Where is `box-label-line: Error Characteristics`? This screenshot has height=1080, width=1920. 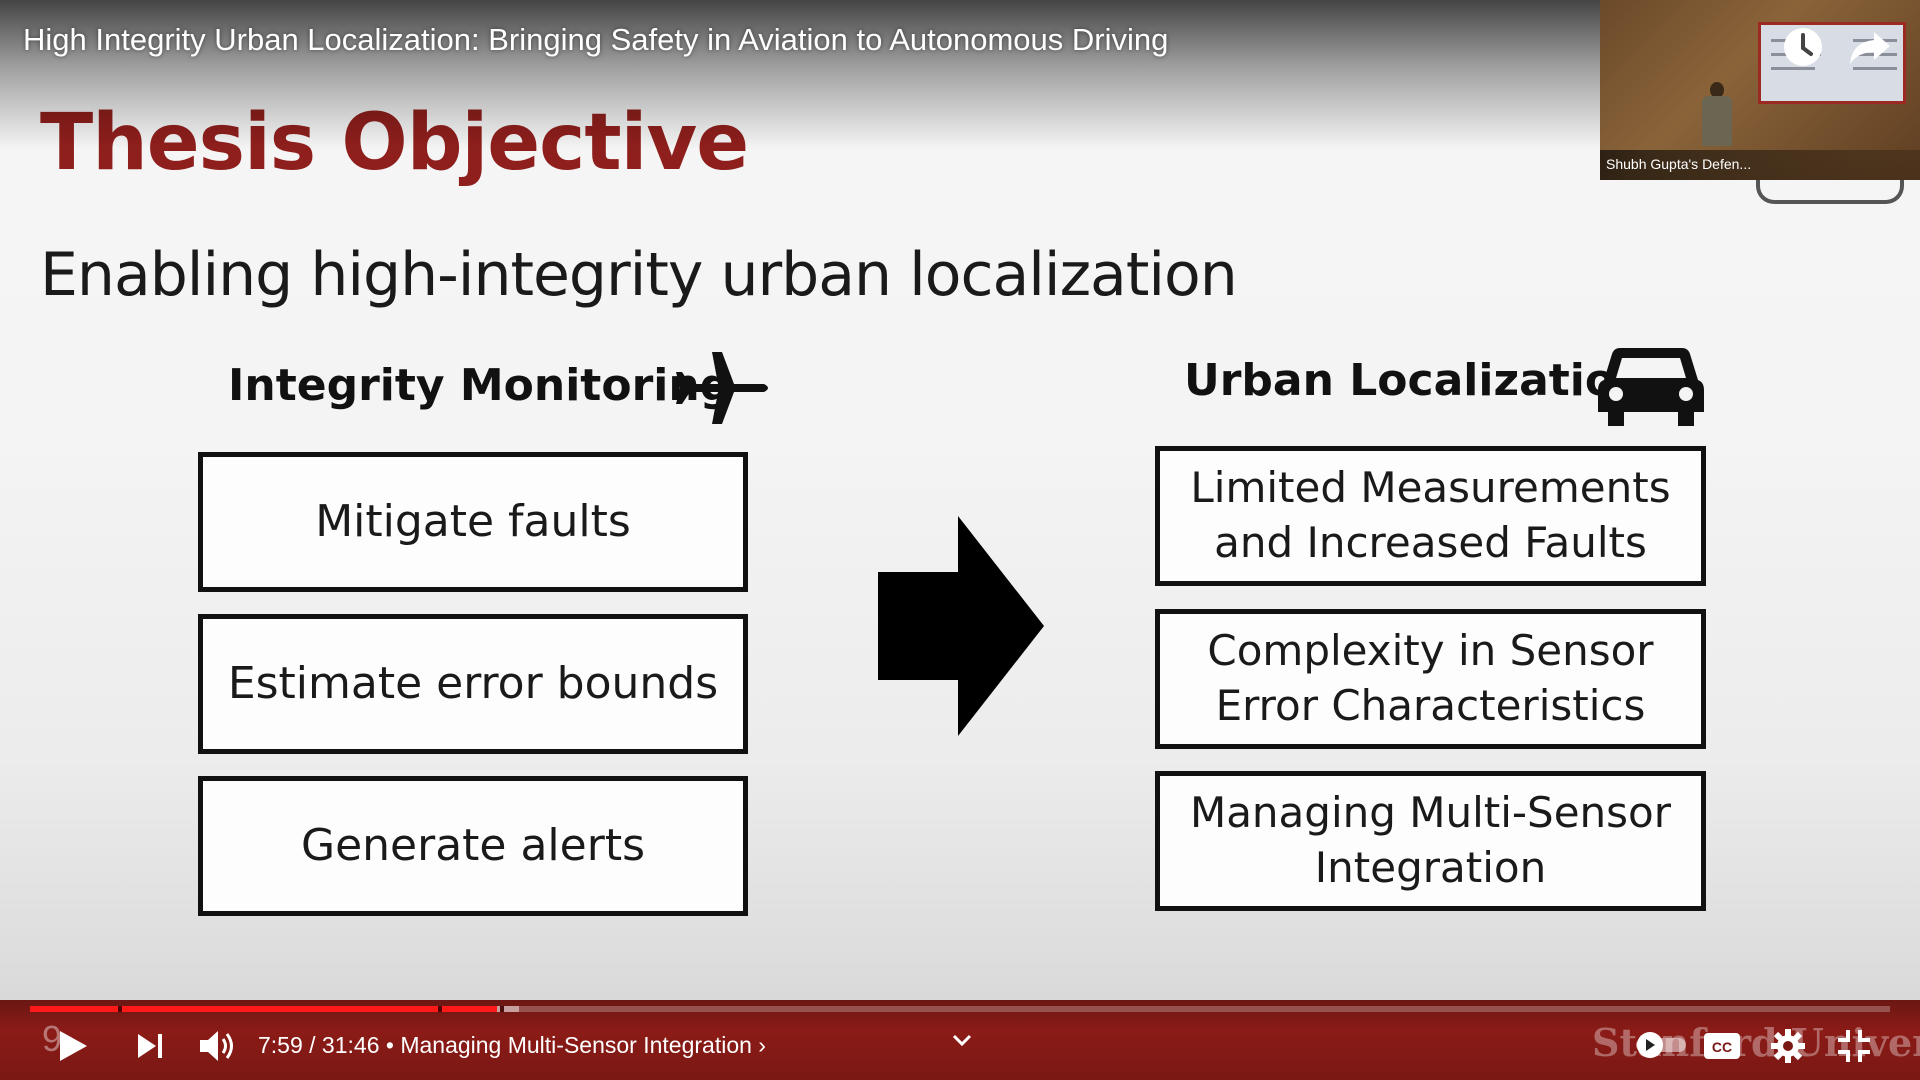
box-label-line: Error Characteristics is located at coordinates (1430, 705).